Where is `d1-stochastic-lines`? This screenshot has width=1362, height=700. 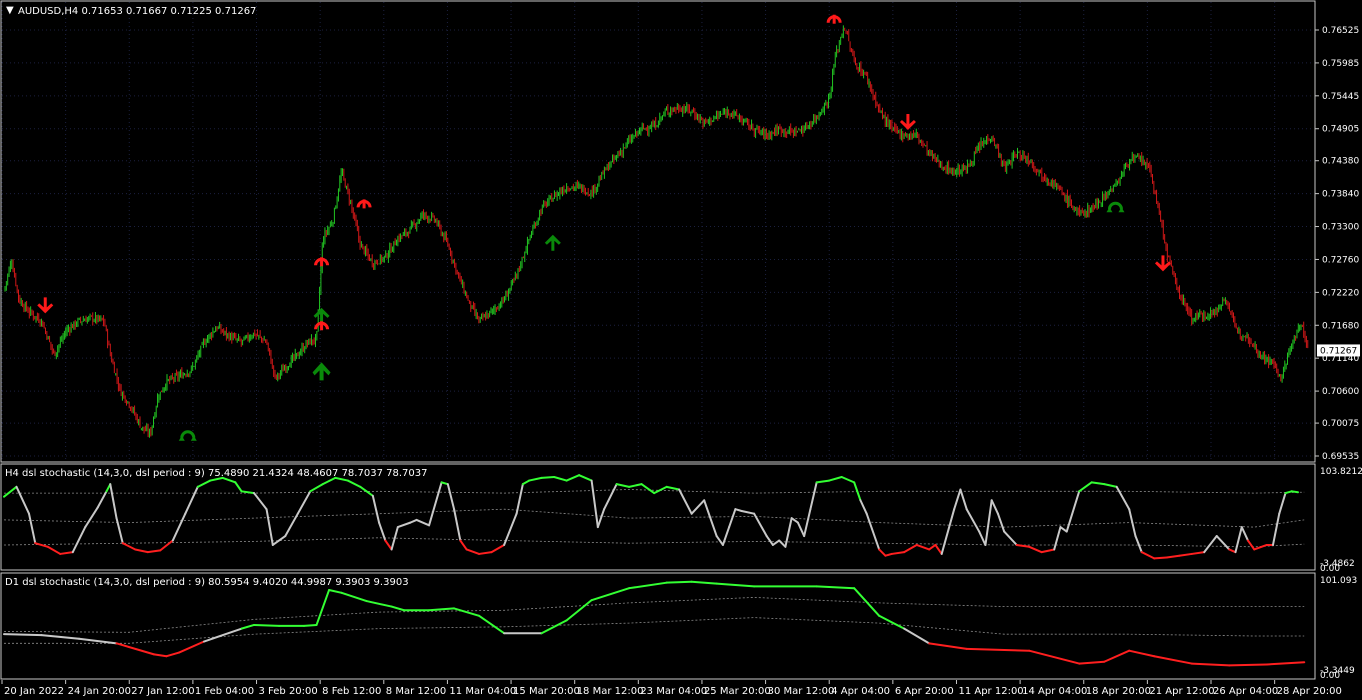
d1-stochastic-lines is located at coordinates (654, 623).